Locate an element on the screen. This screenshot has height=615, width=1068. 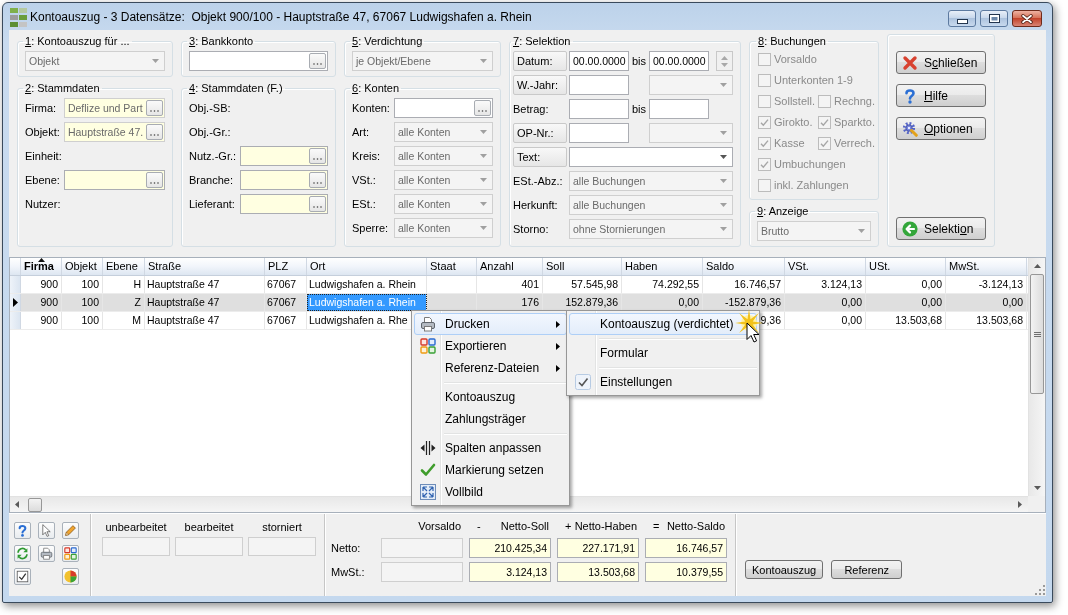
field-label: Sperre: is located at coordinates (371, 228).